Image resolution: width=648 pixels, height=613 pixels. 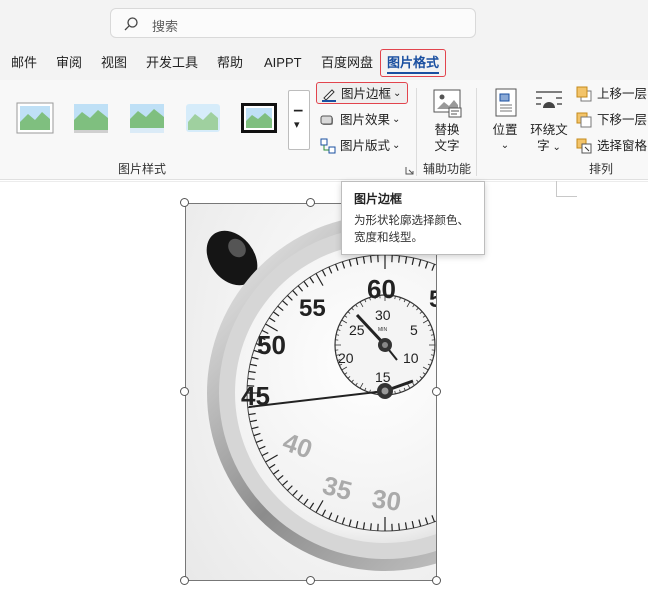 I want to click on gallery-more-button: ▔ ▾, so click(x=299, y=120).